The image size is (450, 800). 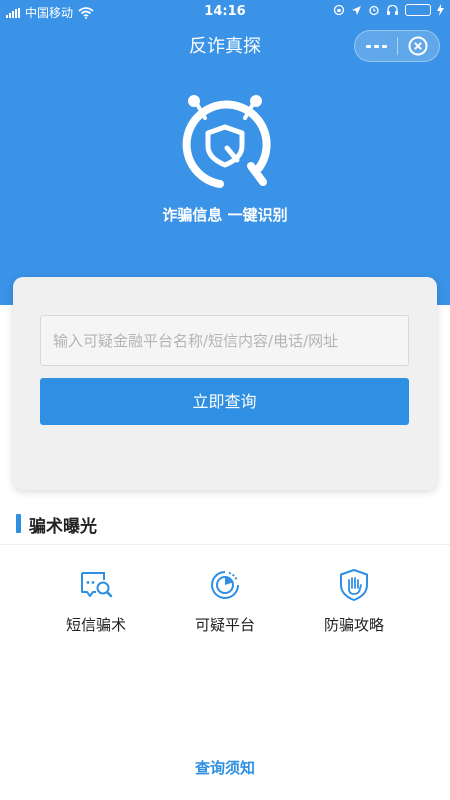 I want to click on sms-search-icon, so click(x=97, y=585).